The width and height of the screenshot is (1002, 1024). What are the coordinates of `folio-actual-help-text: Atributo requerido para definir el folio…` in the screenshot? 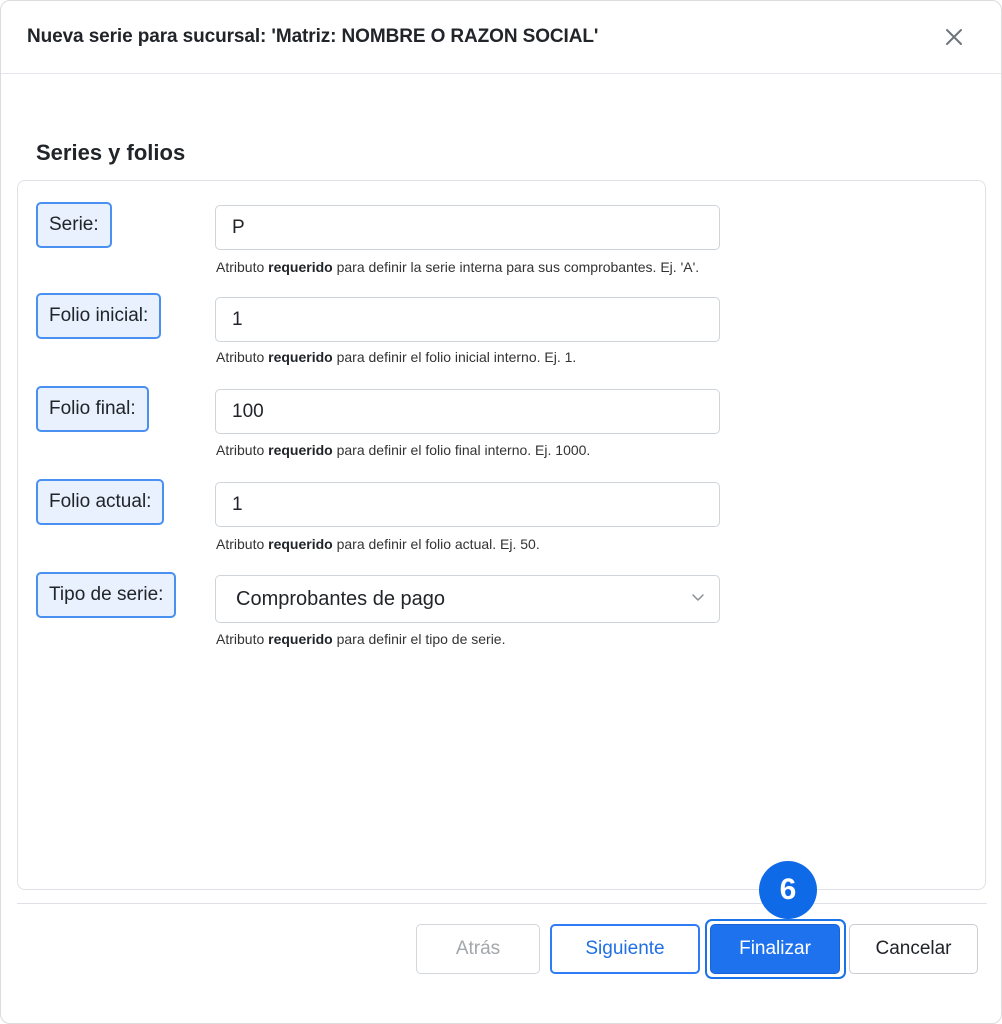 It's located at (378, 544).